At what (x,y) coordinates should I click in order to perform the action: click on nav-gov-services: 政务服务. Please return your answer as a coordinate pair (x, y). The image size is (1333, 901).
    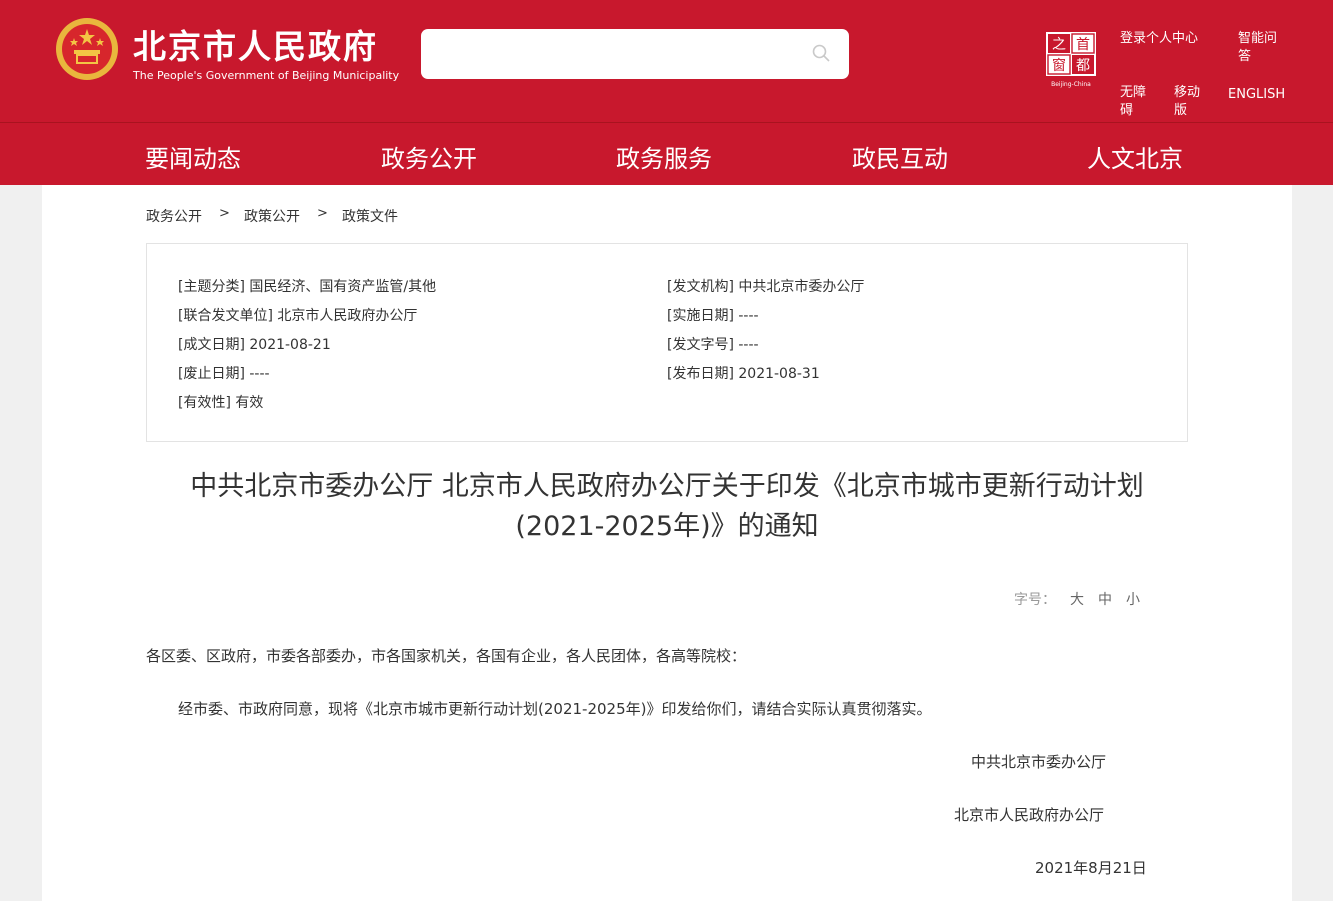
    Looking at the image, I should click on (664, 156).